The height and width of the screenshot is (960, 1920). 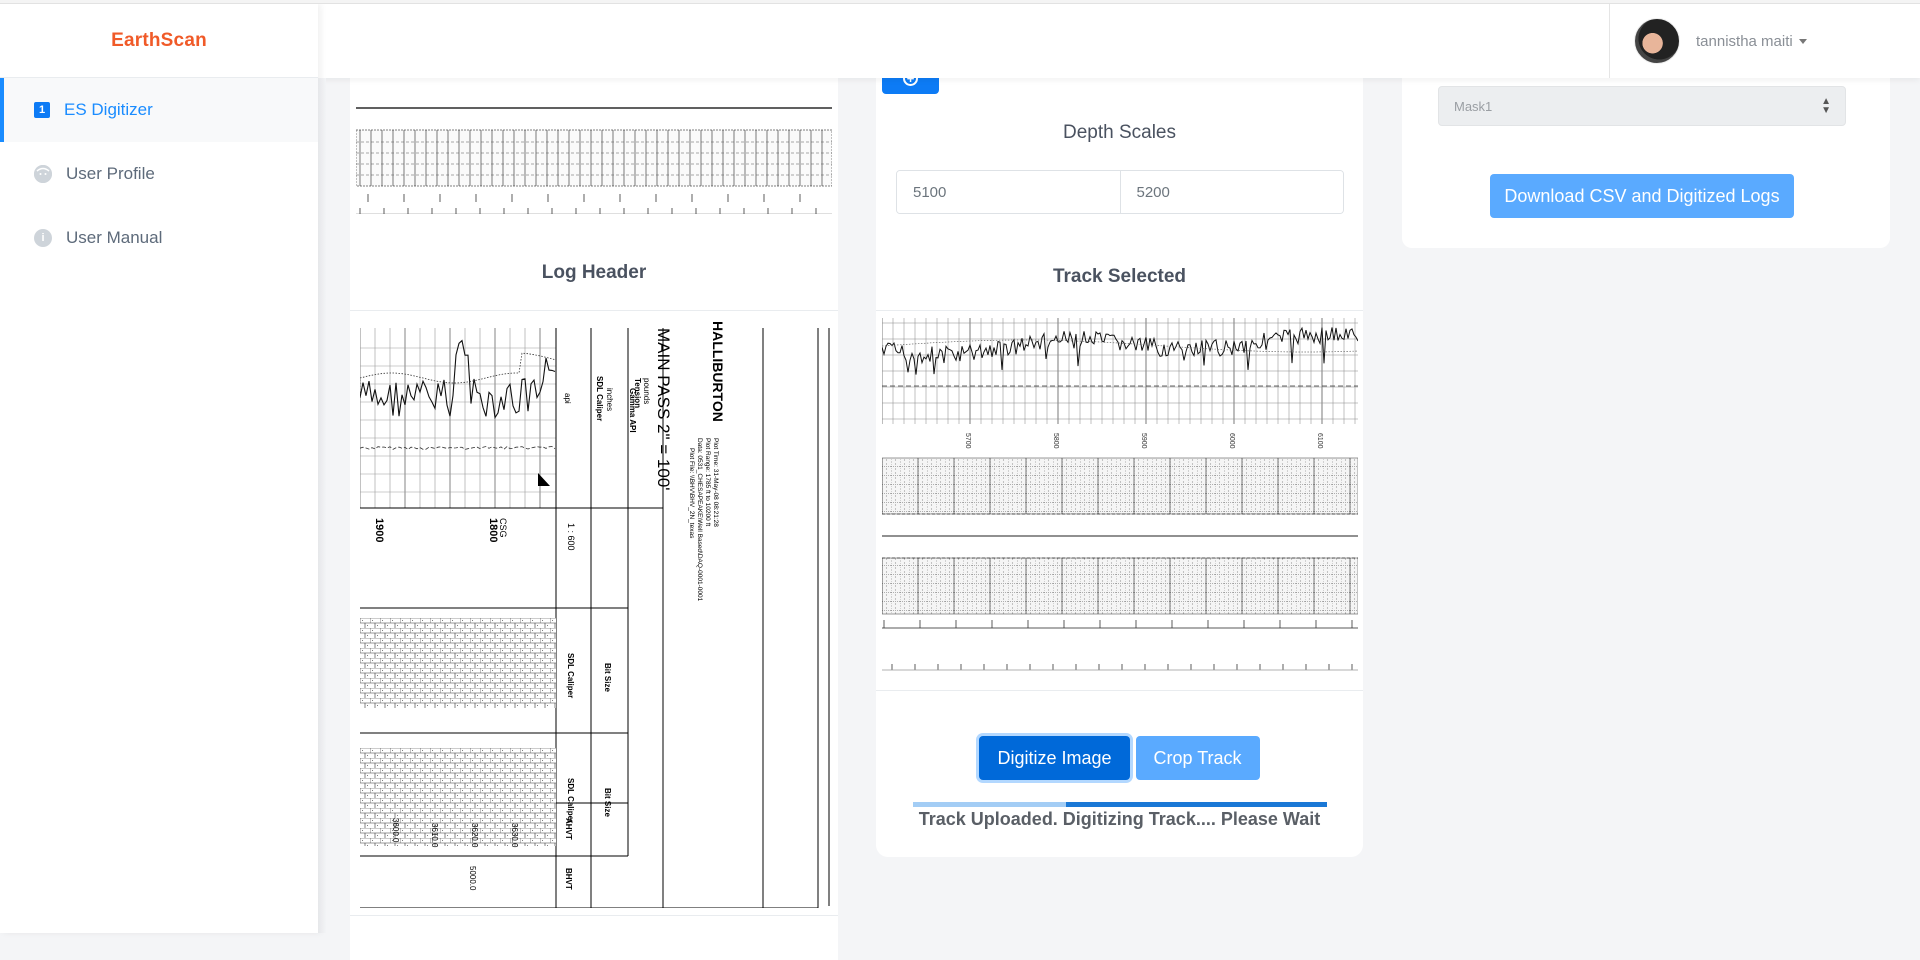 I want to click on sidebar-item-es-digitizer: 1 ES Digitizer, so click(x=159, y=110).